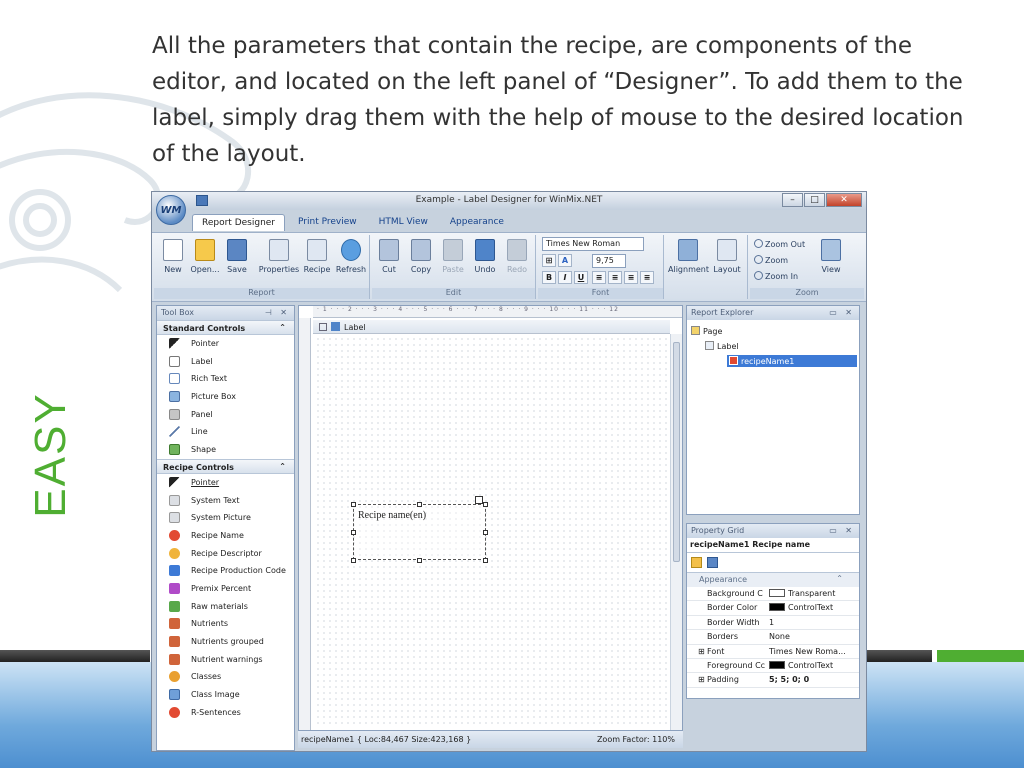 Image resolution: width=1024 pixels, height=768 pixels. Describe the element at coordinates (277, 312) in the screenshot. I see `toolbox-pin-close-icons: ⊣ ✕` at that location.